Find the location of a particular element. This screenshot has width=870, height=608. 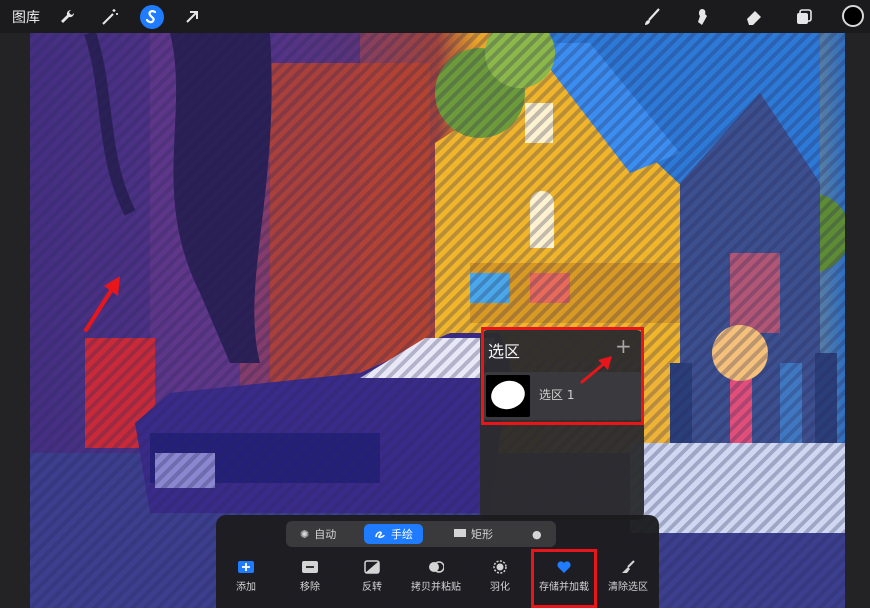

feather-icon is located at coordinates (500, 567).